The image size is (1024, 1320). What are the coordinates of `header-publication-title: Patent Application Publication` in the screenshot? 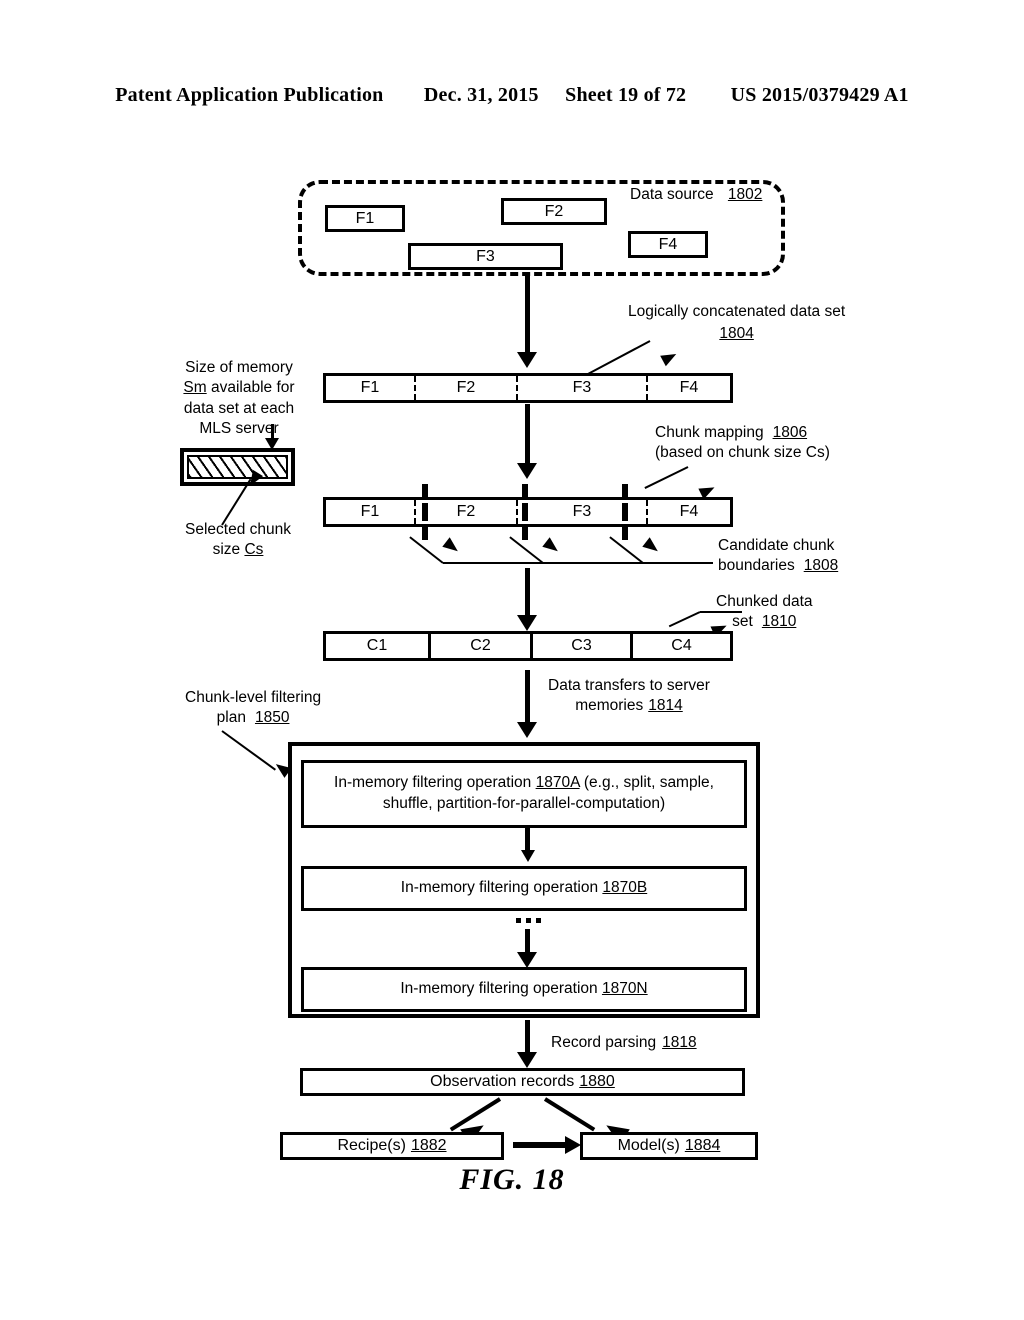 It's located at (249, 95).